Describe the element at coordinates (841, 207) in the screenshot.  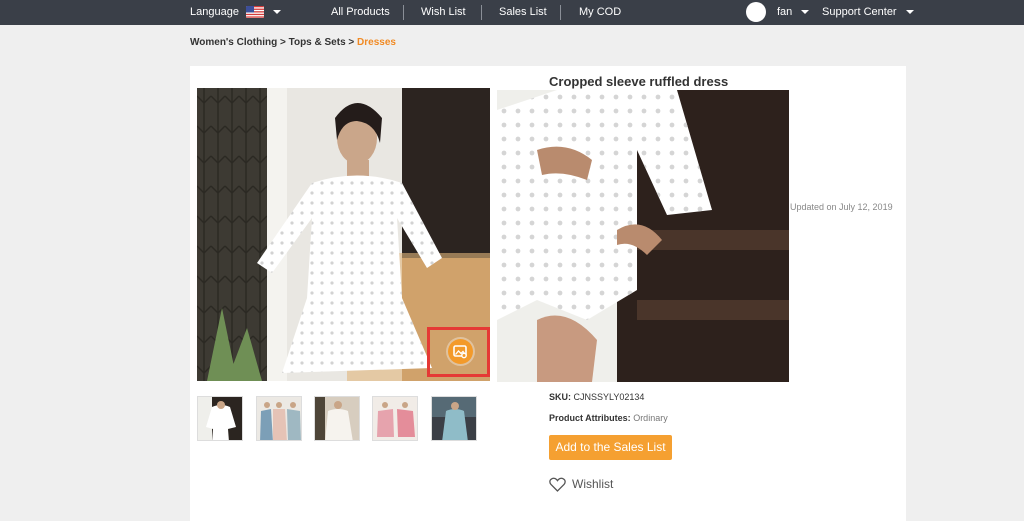
I see `updated-date: Updated on July 12, 2019` at that location.